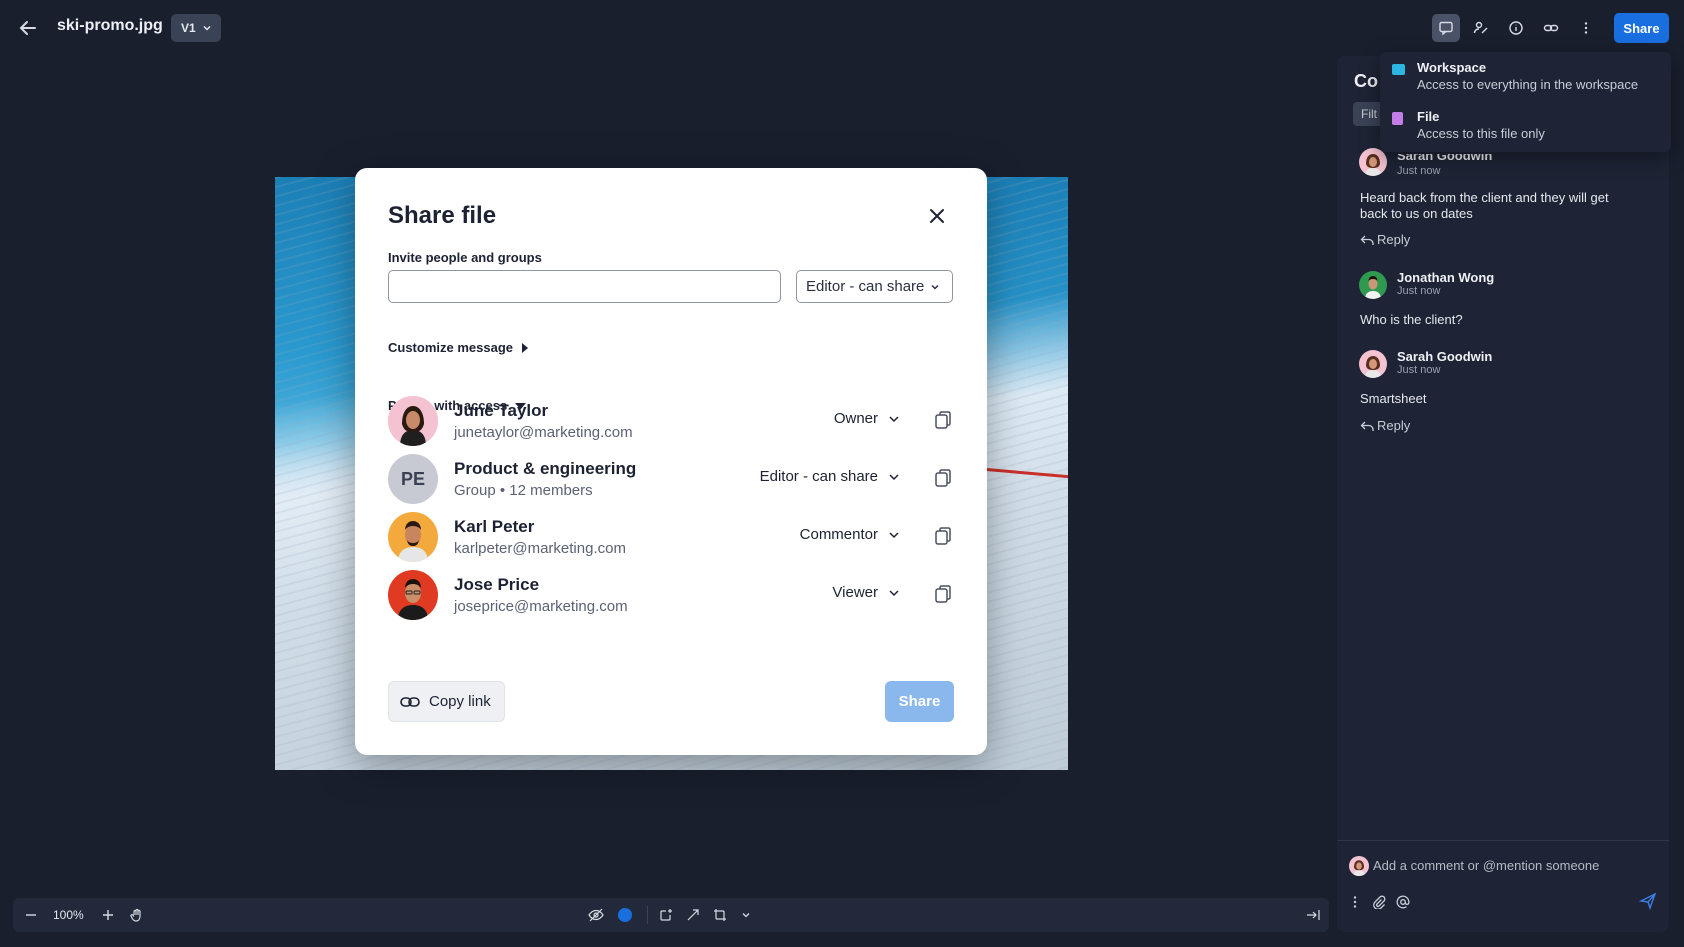 Image resolution: width=1684 pixels, height=947 pixels. I want to click on person-name: Product & engineering, so click(545, 468).